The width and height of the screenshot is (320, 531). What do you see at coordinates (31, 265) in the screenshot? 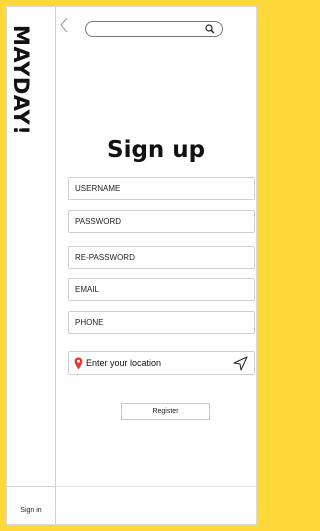
I see `sidebar: MAYDAY! Sign in` at bounding box center [31, 265].